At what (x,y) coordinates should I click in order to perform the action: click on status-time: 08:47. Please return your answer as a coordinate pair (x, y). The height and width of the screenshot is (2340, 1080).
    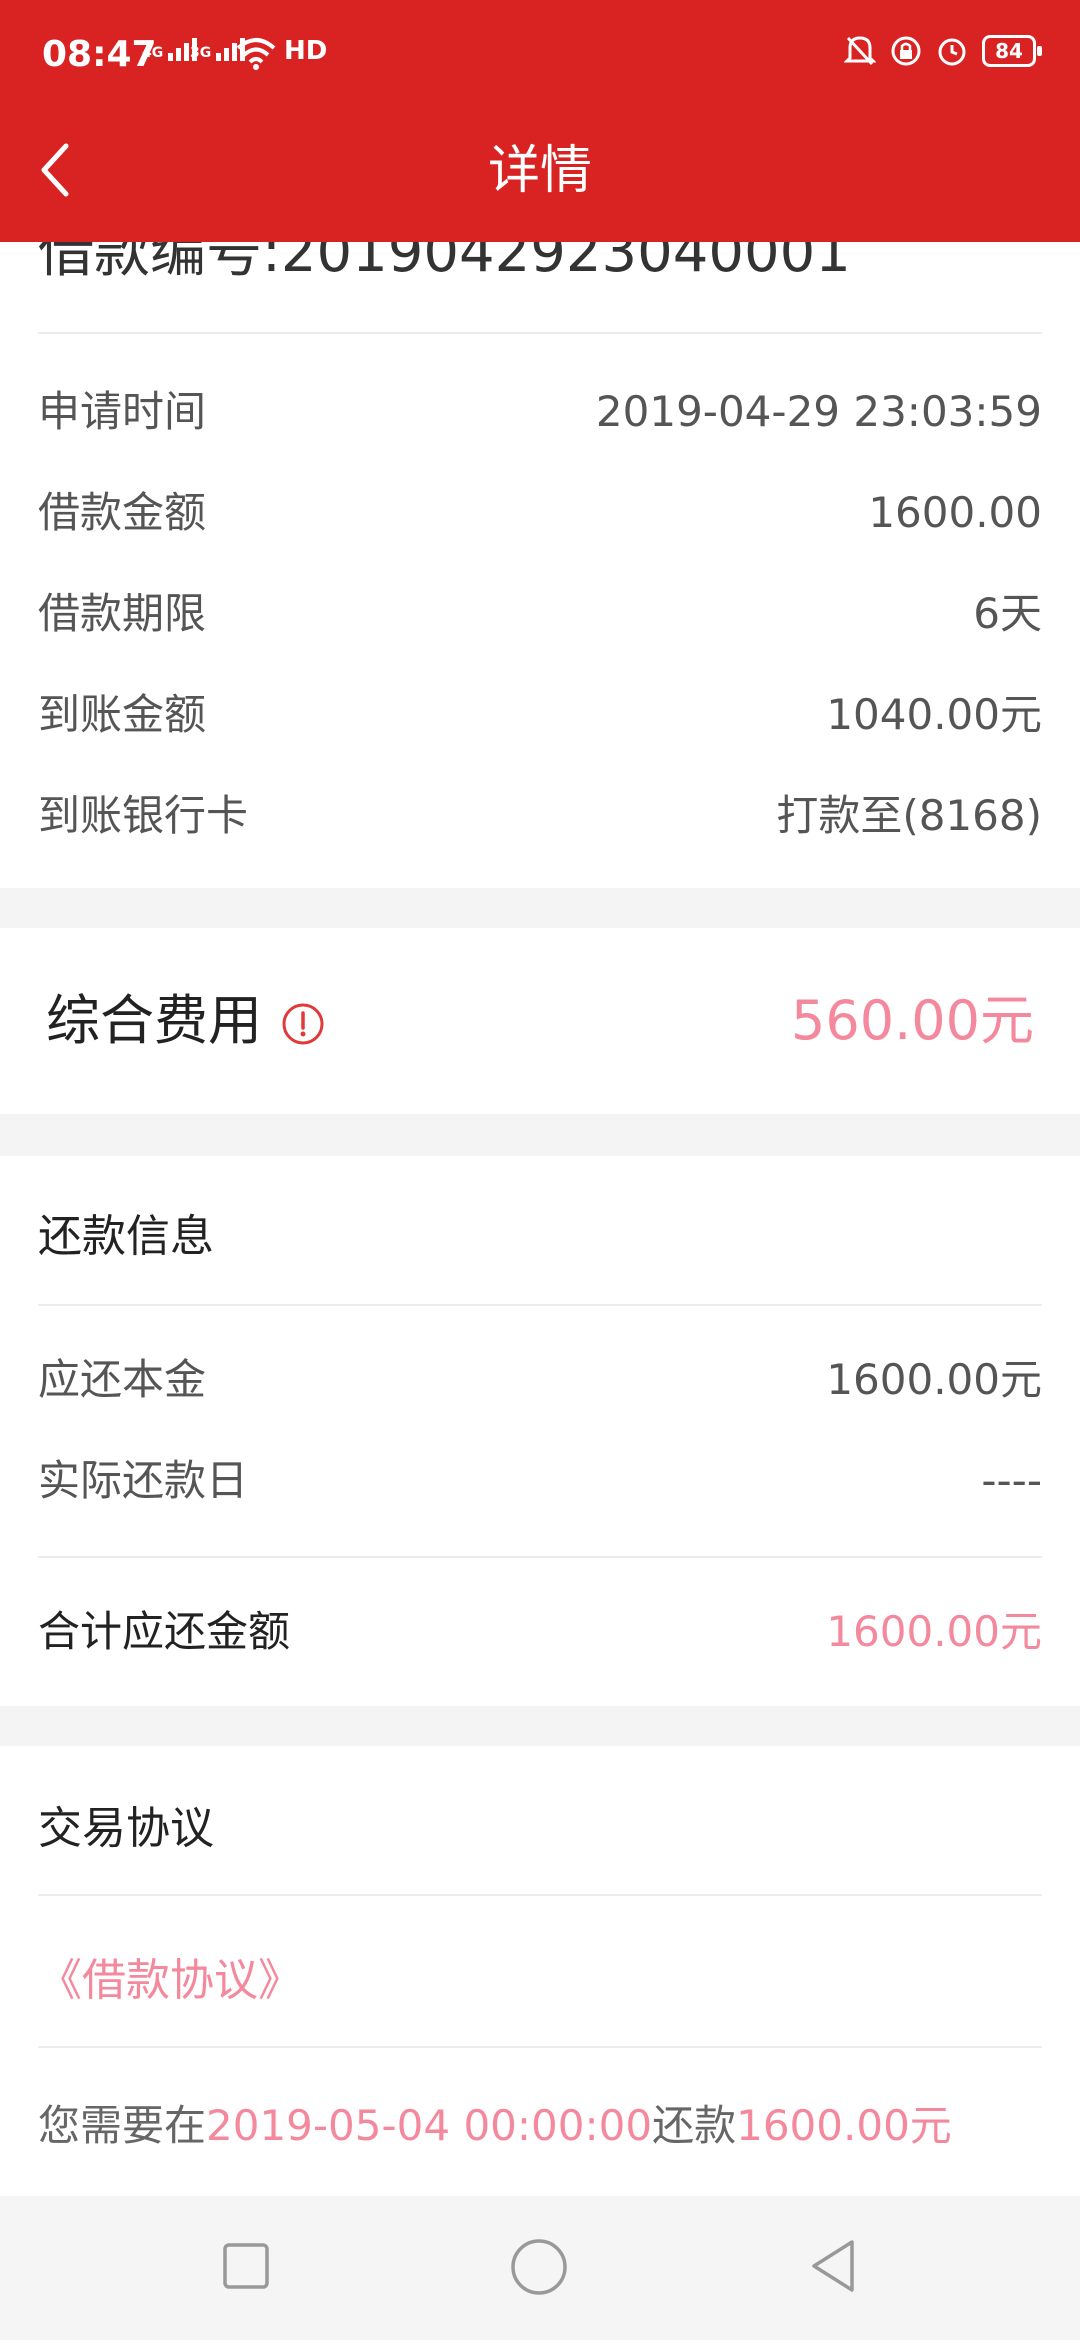
    Looking at the image, I should click on (99, 54).